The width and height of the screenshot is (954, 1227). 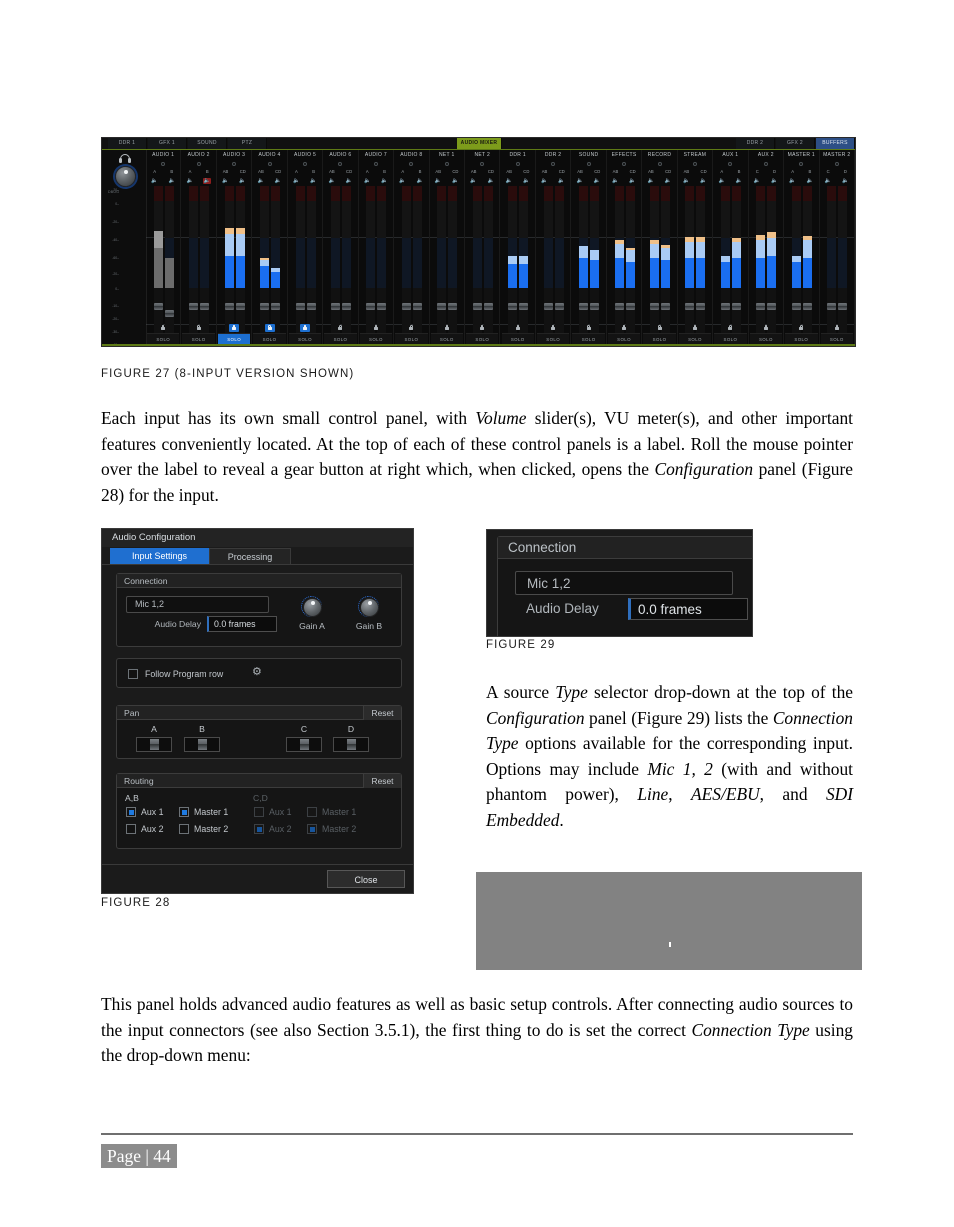 What do you see at coordinates (377, 248) in the screenshot?
I see `channel-strip: AUDIO 7 A B 🔈 🔈 SOLO` at bounding box center [377, 248].